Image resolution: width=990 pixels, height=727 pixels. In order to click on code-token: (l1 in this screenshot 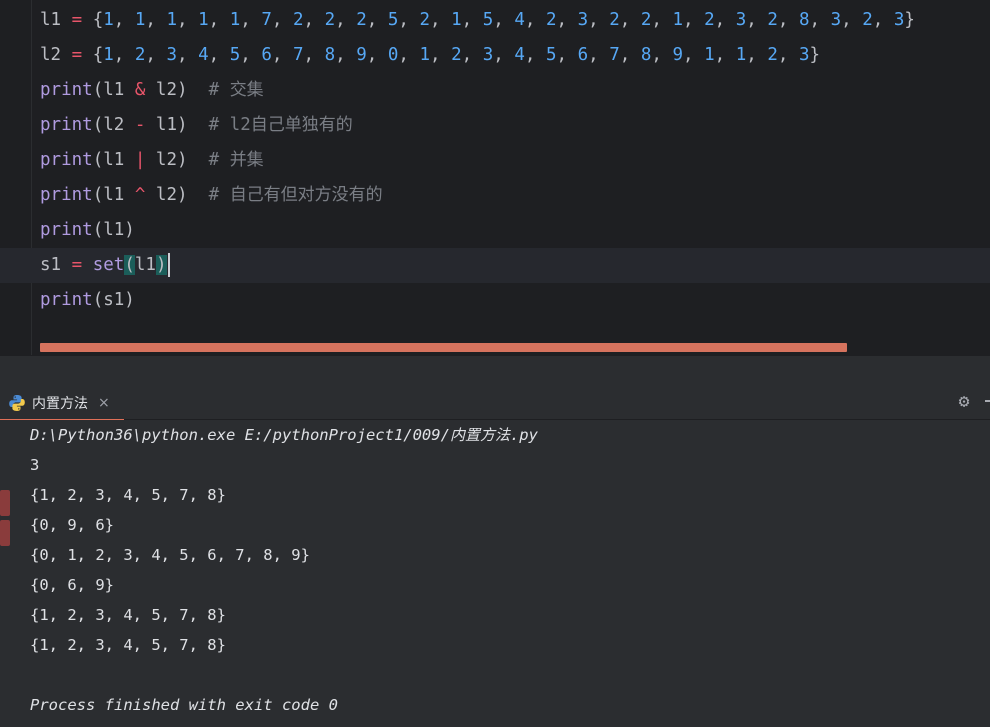, I will do `click(113, 195)`.